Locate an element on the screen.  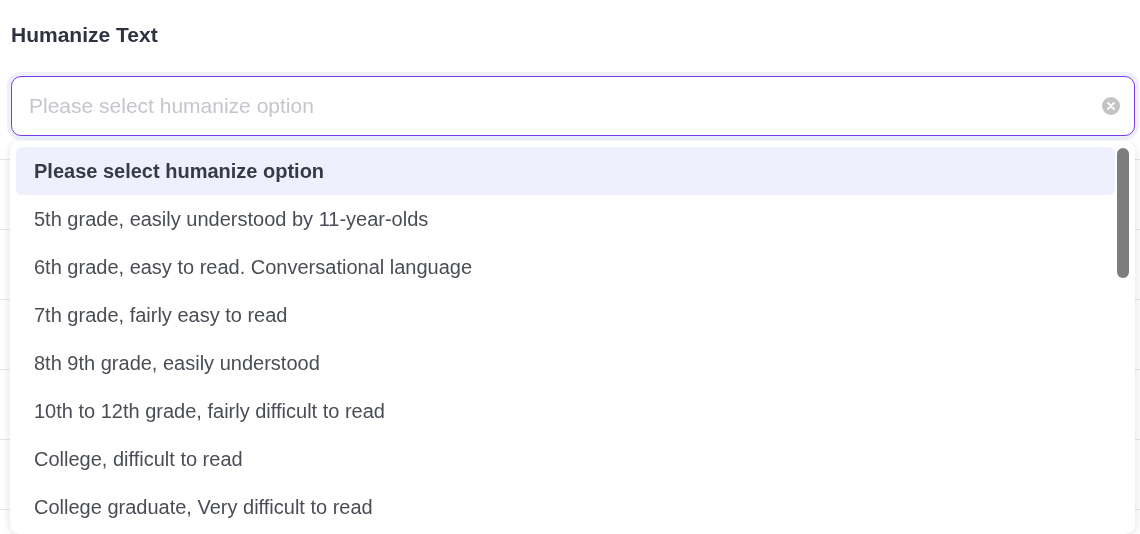
scrollbar-thumb is located at coordinates (1123, 213).